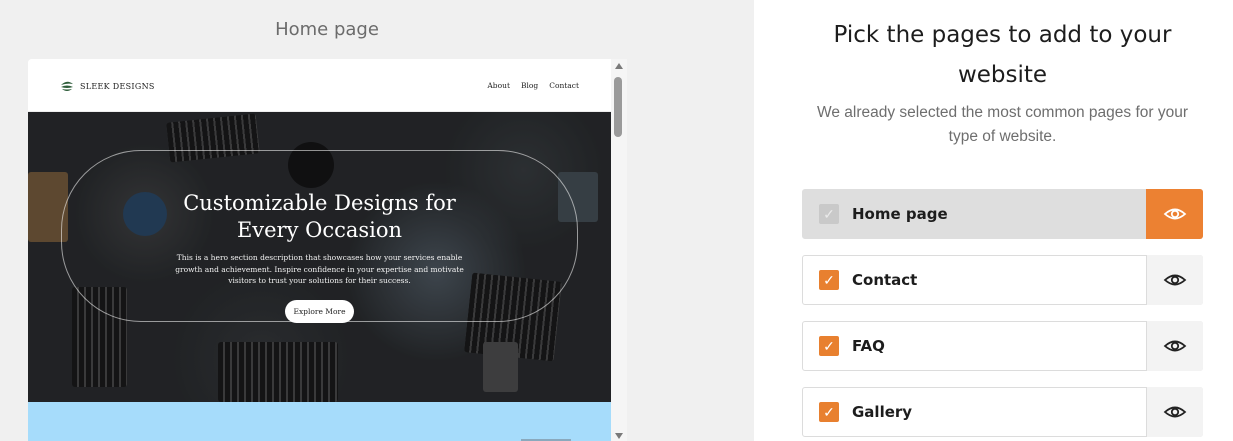 The width and height of the screenshot is (1233, 441). I want to click on picker-subtitle-line2: type of website., so click(1002, 136).